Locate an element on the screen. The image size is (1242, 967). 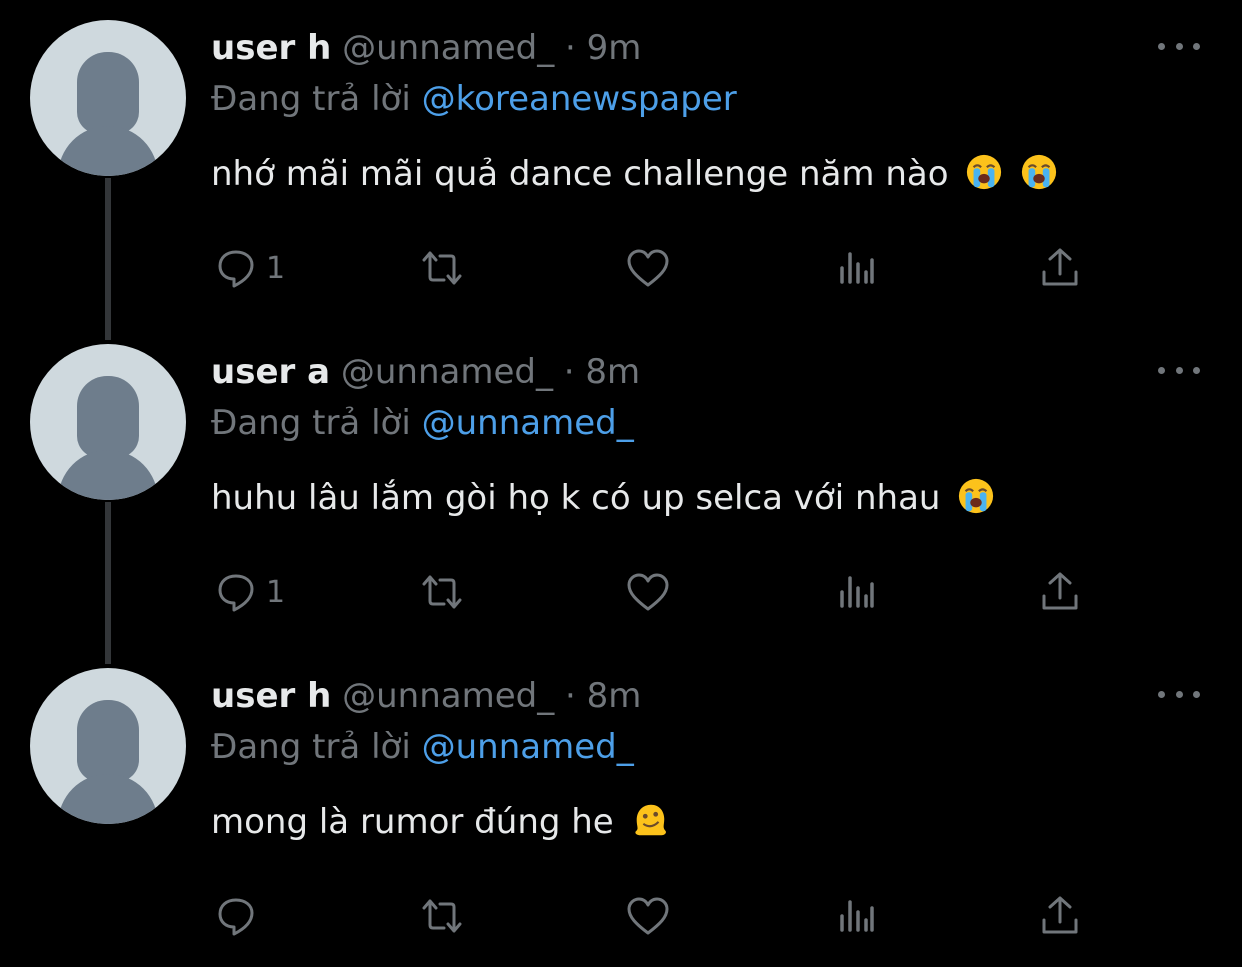
tweet-header: user h @unnamed_ · 8m is located at coordinates (426, 696).